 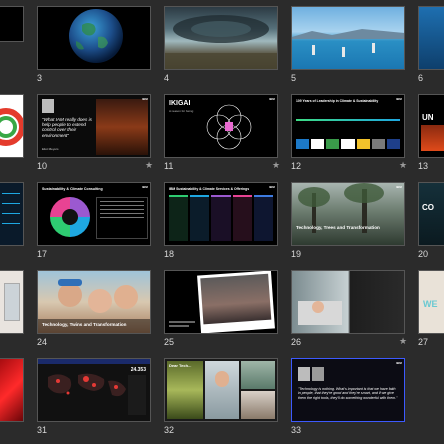 I want to click on slide-3-thumbnail, so click(x=94, y=38).